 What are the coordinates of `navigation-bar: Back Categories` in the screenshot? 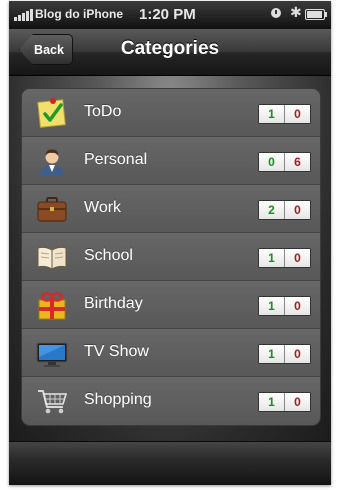 It's located at (170, 52).